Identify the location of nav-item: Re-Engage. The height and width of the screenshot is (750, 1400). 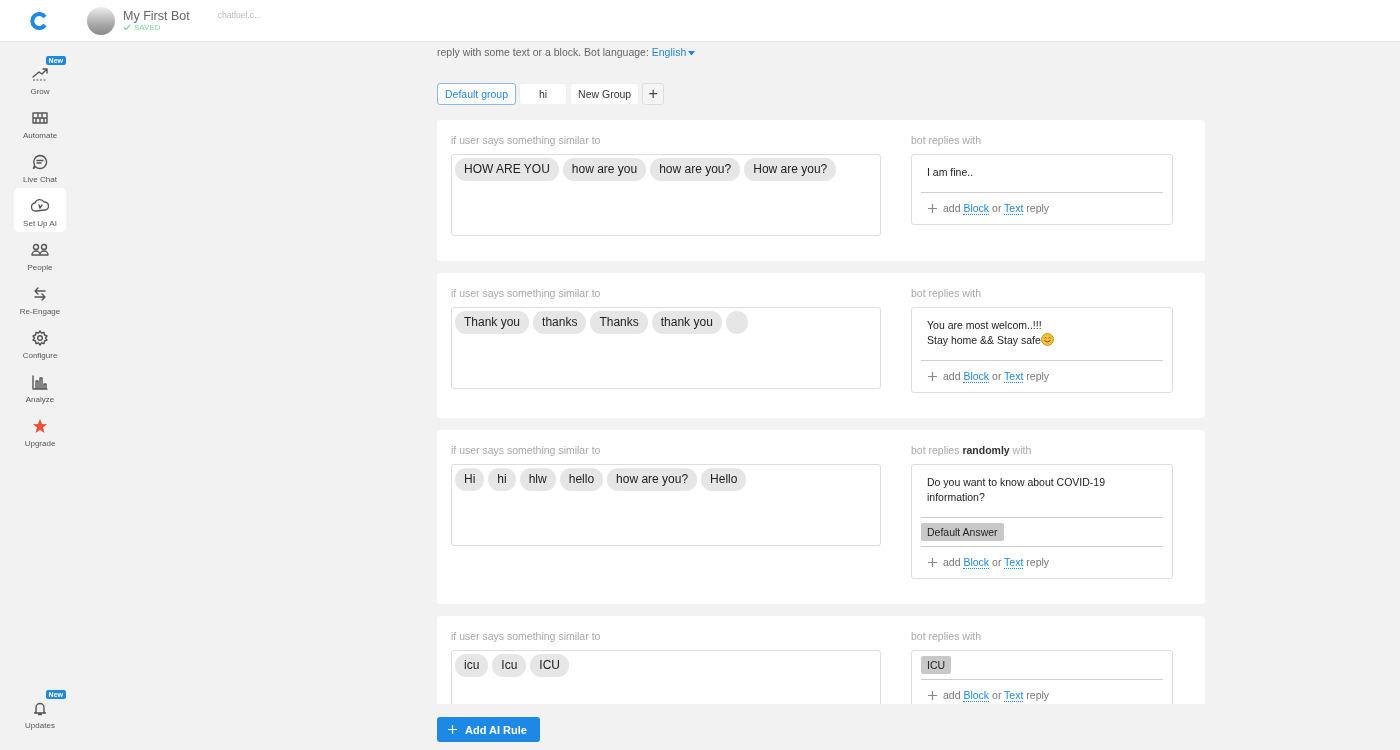
(40, 298).